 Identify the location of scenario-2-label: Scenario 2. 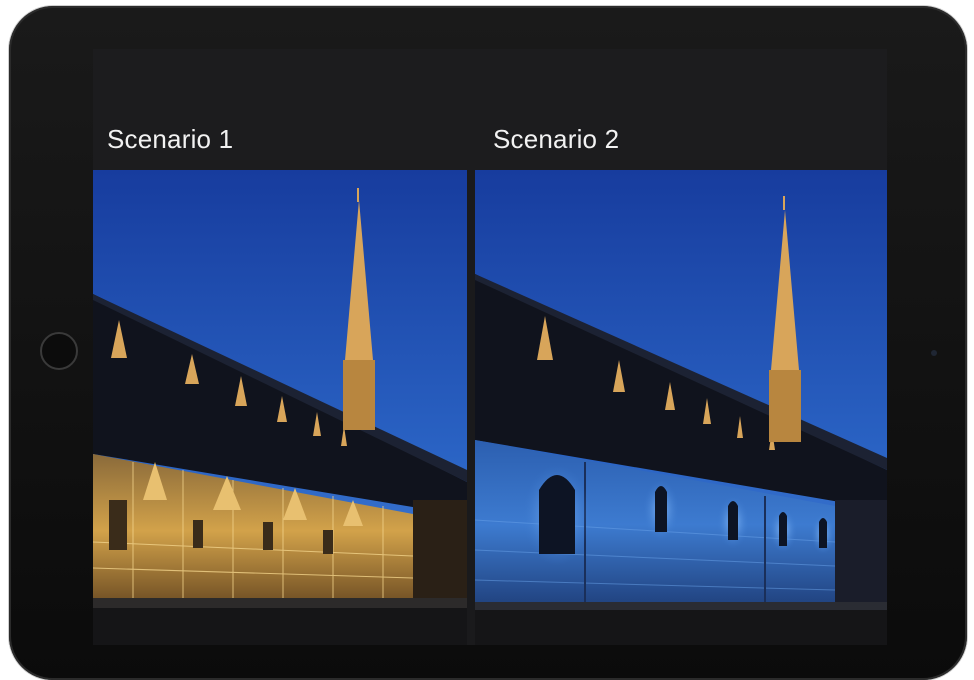
(556, 139).